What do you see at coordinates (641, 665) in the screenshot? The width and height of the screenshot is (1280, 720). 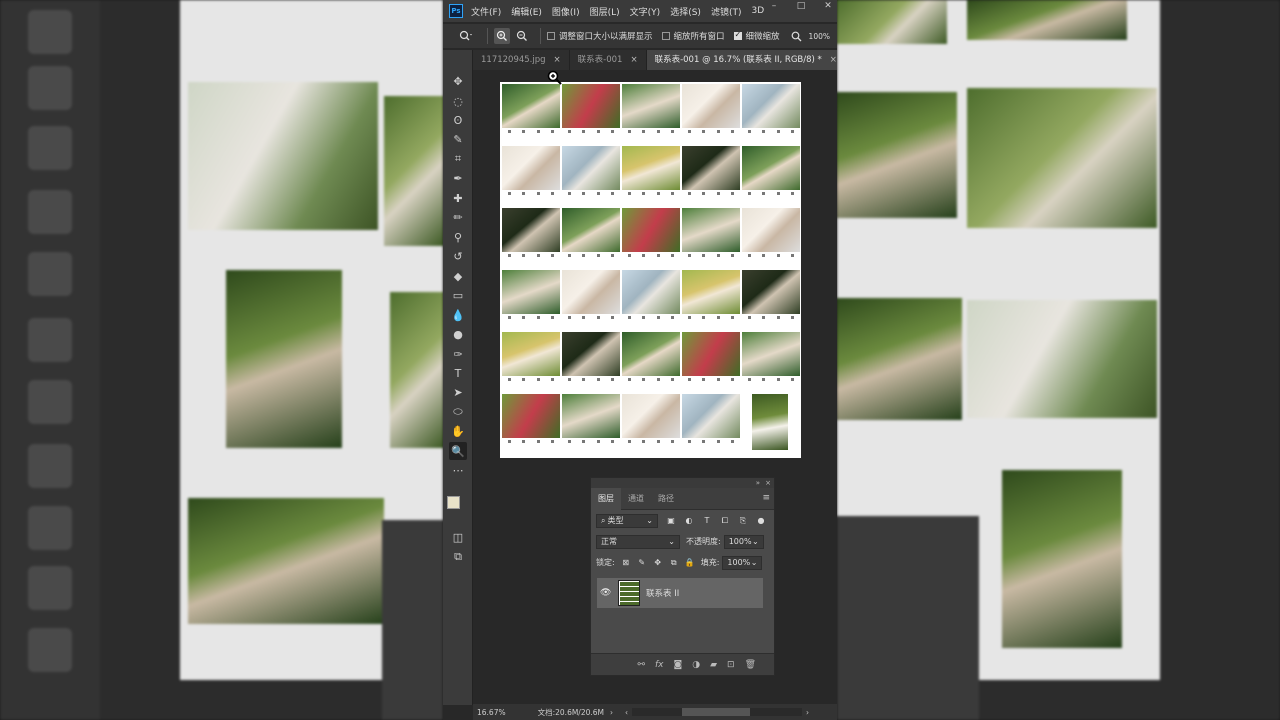 I see `link-layers-icon: ⚯` at bounding box center [641, 665].